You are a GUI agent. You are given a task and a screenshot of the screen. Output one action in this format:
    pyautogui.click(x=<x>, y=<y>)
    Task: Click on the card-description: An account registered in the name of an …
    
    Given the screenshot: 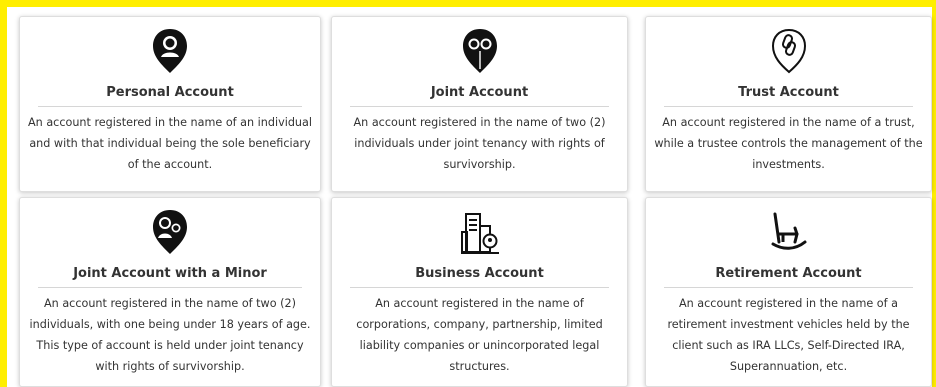 What is the action you would take?
    pyautogui.click(x=170, y=143)
    